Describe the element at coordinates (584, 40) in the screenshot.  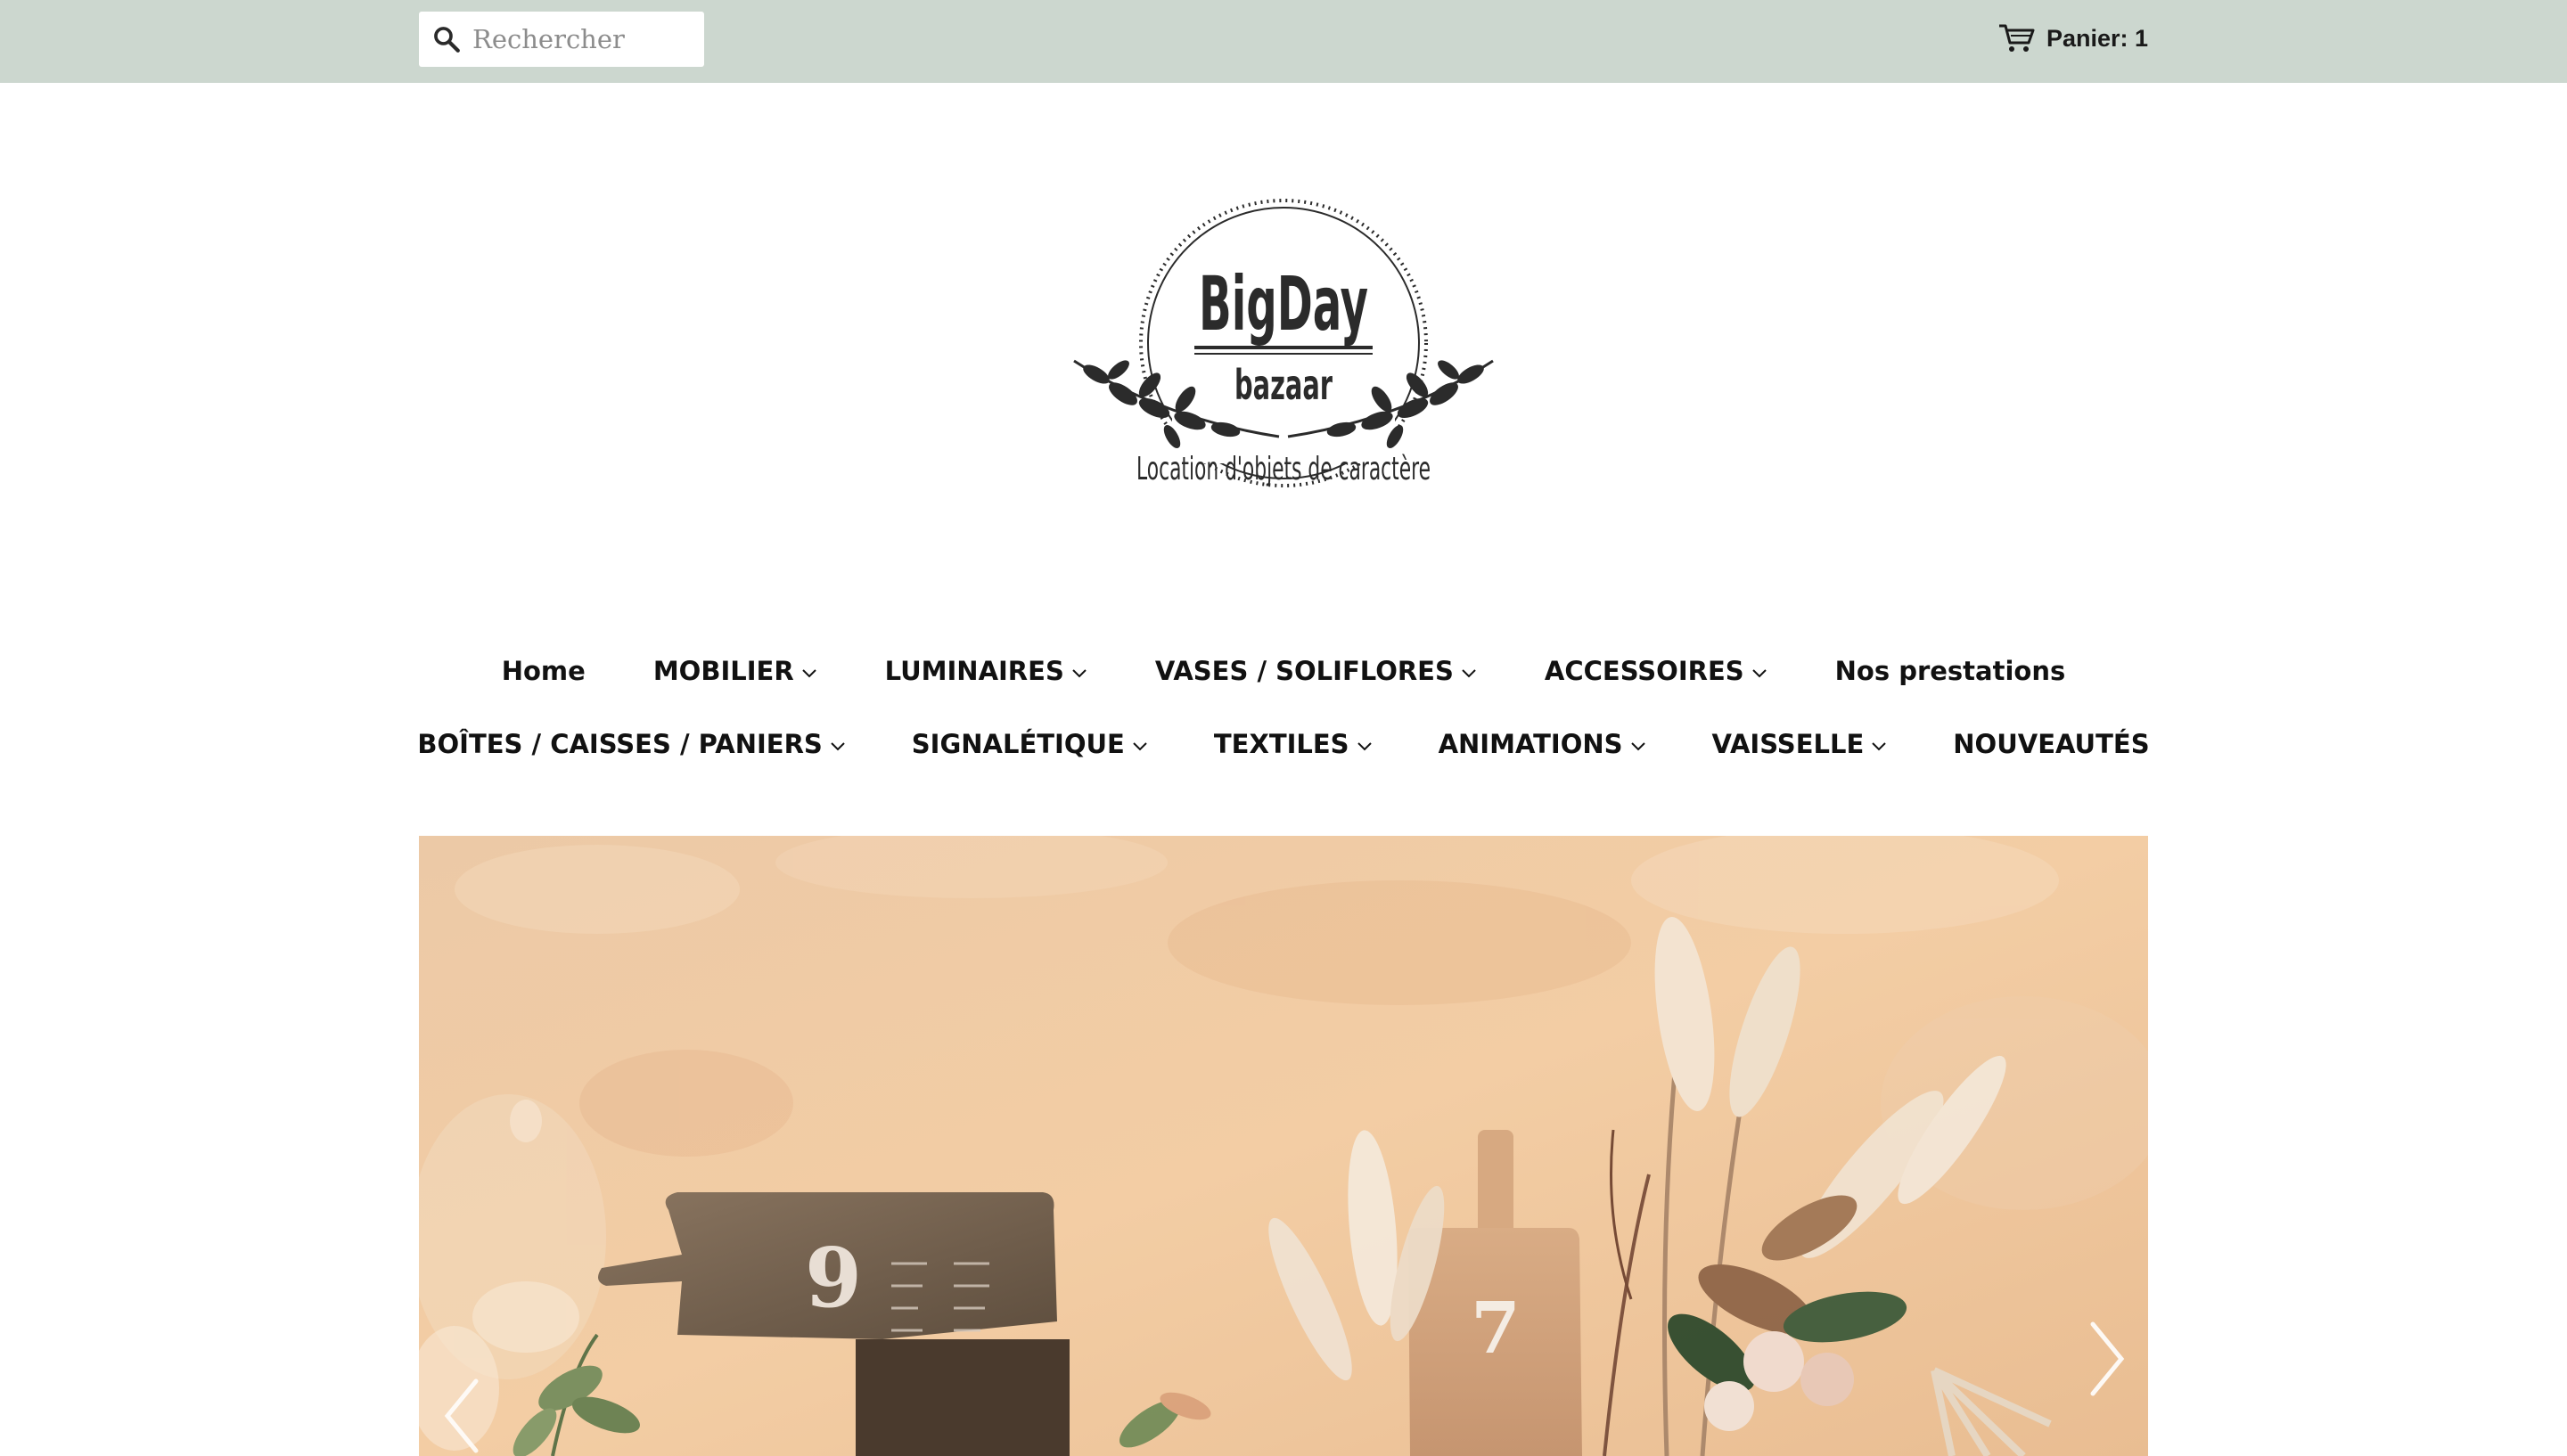
I see `search-input` at that location.